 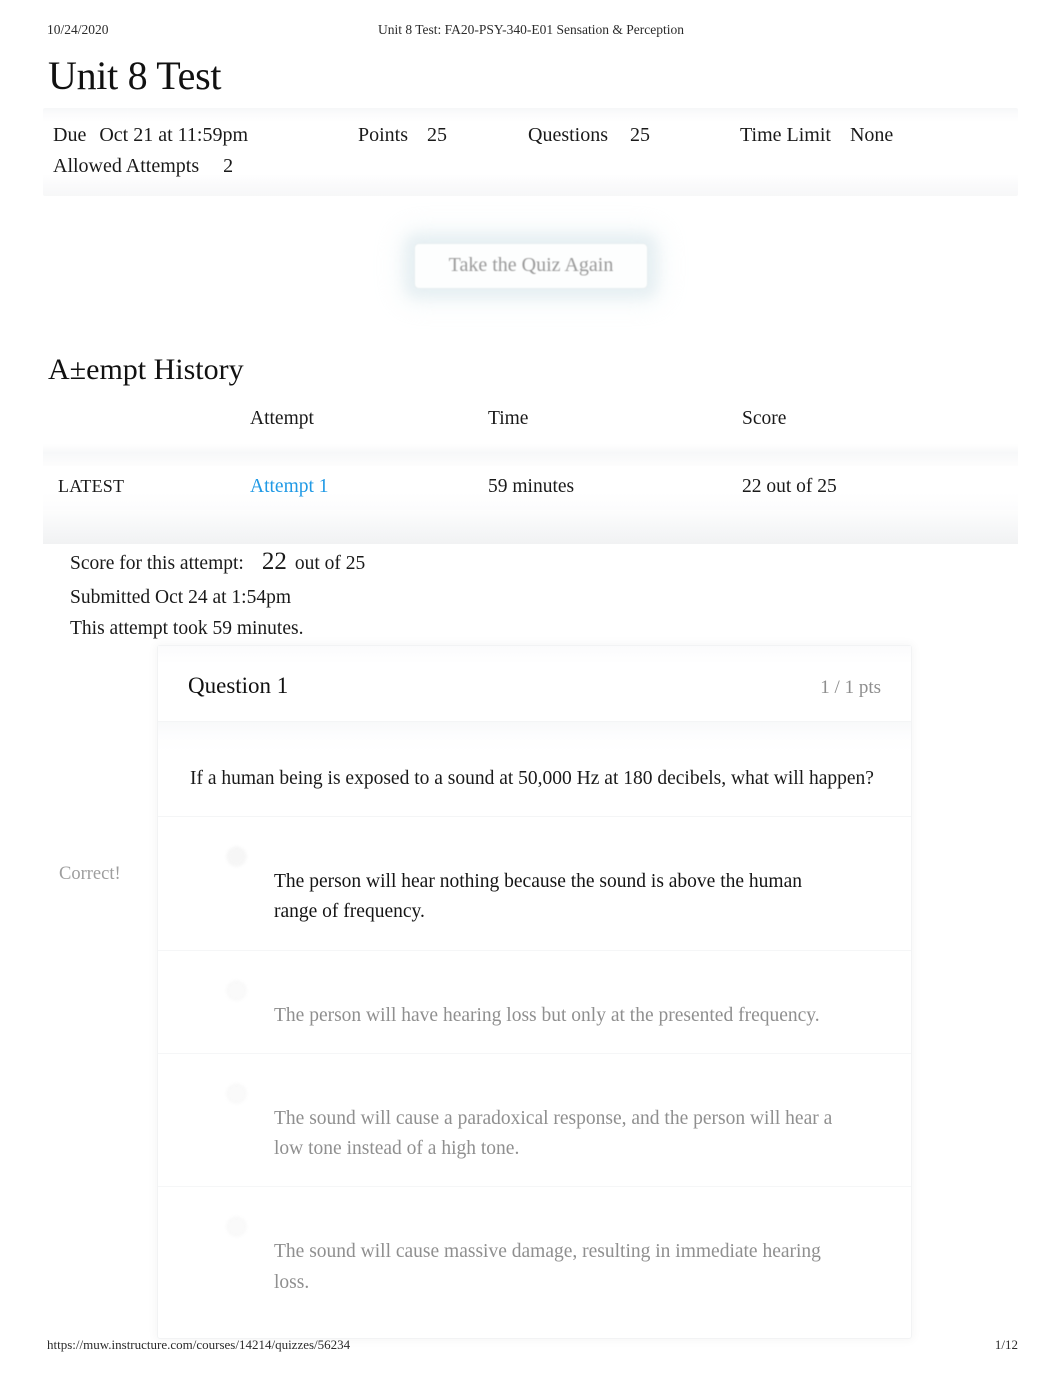 I want to click on quiz-questions-label: Questions, so click(x=568, y=135).